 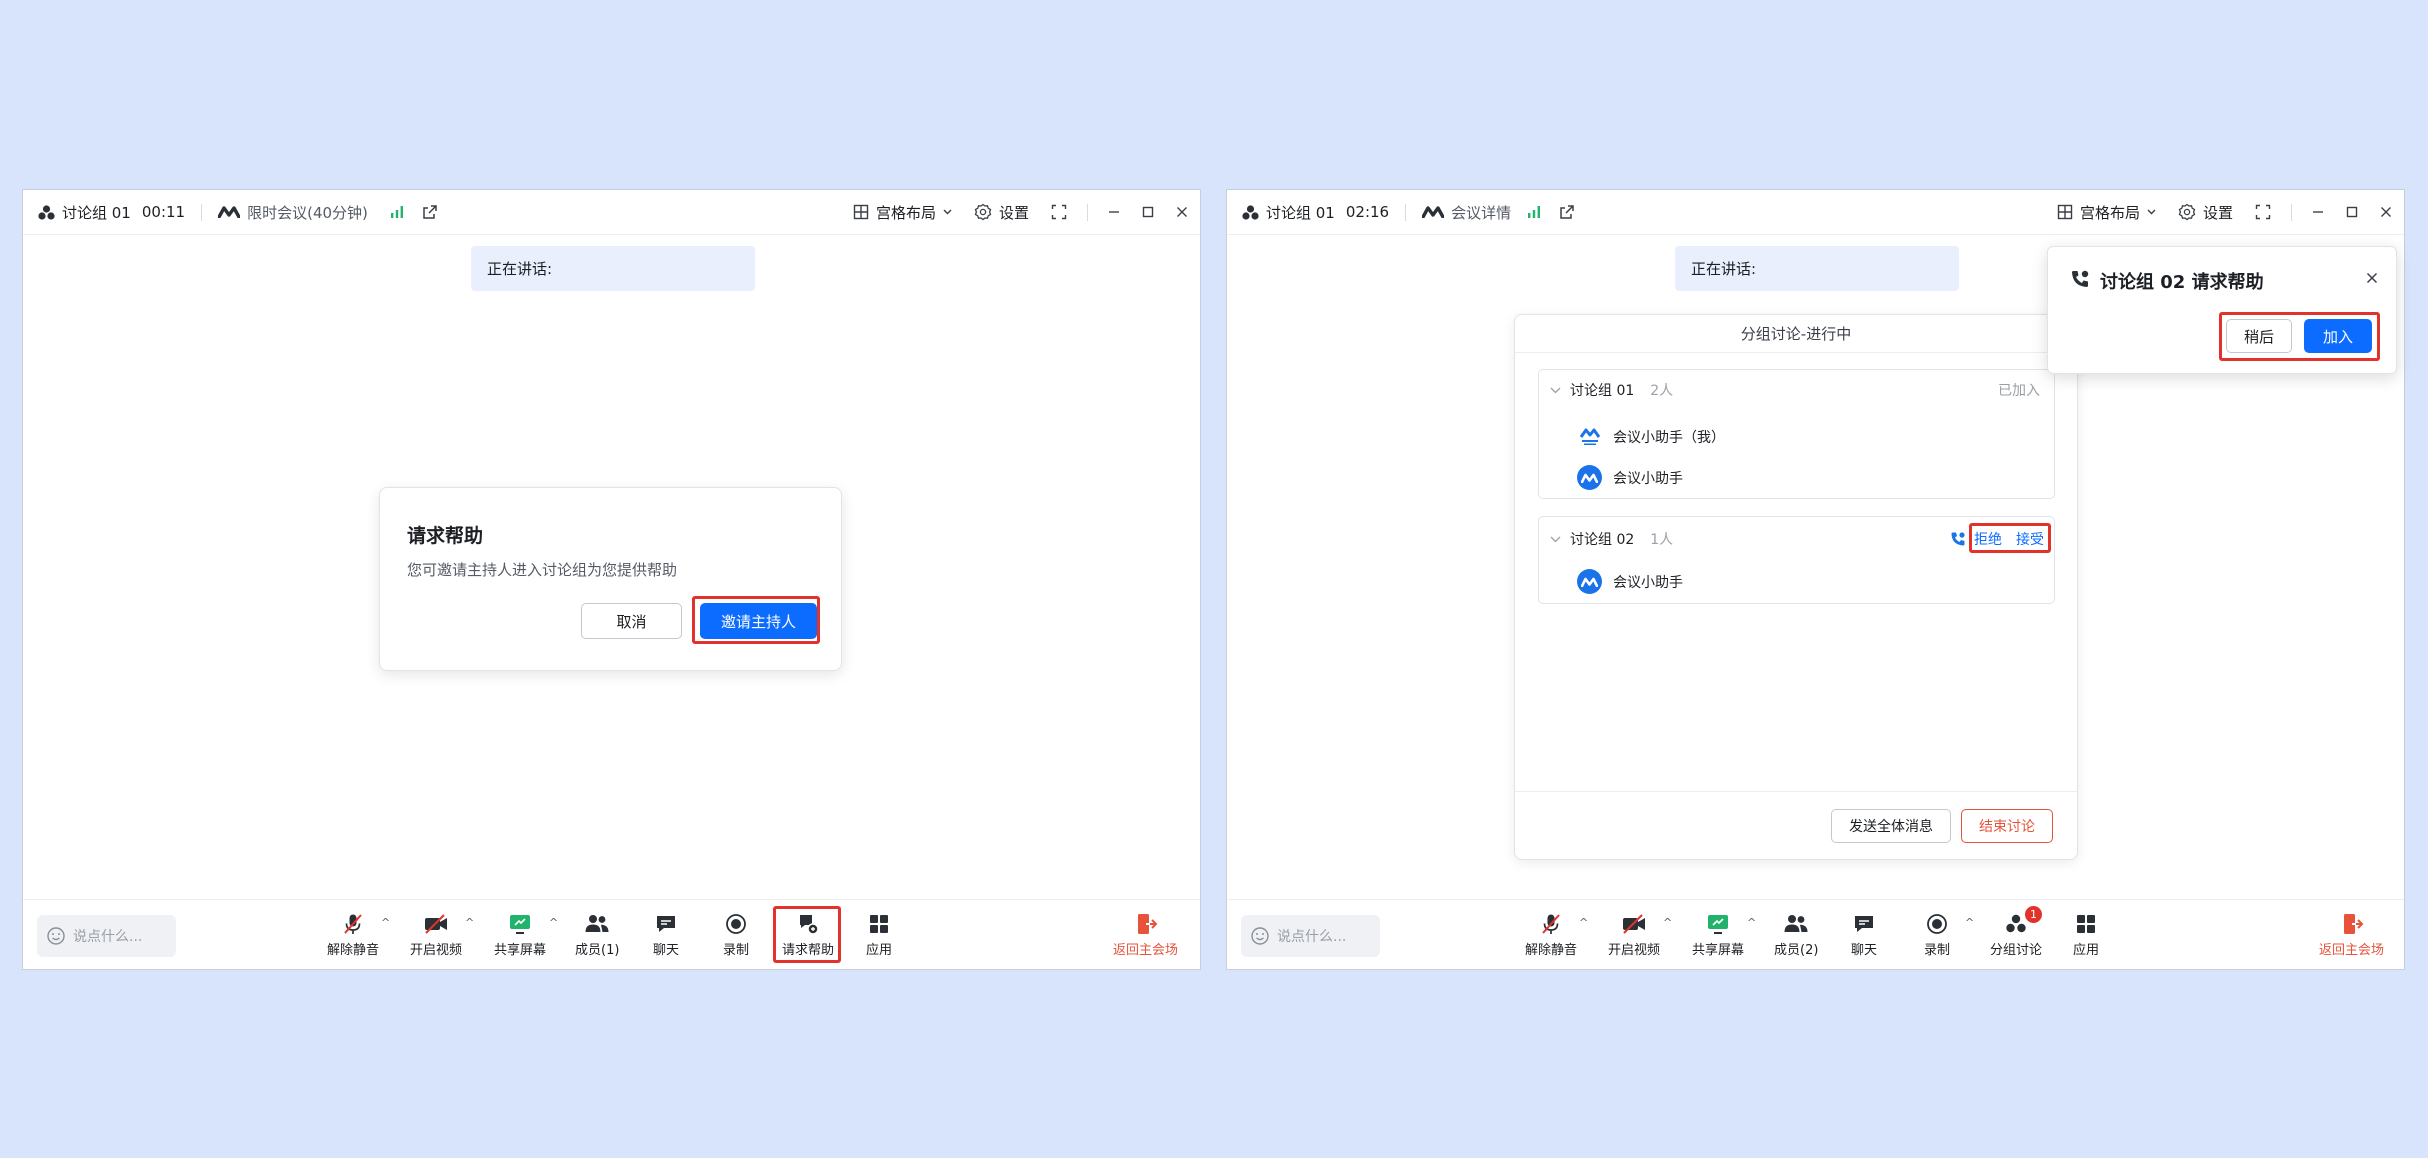 I want to click on unmute-label: 解除静音, so click(x=1551, y=950).